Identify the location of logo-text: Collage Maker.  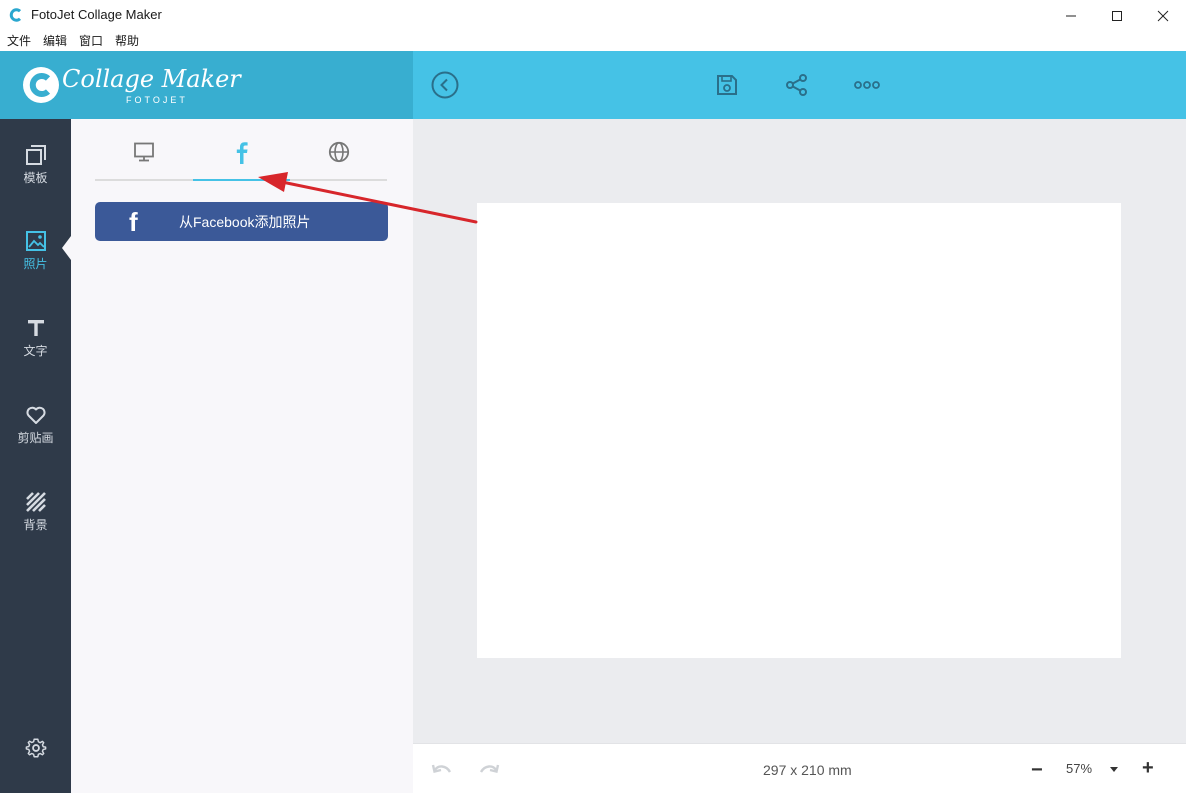
(151, 79).